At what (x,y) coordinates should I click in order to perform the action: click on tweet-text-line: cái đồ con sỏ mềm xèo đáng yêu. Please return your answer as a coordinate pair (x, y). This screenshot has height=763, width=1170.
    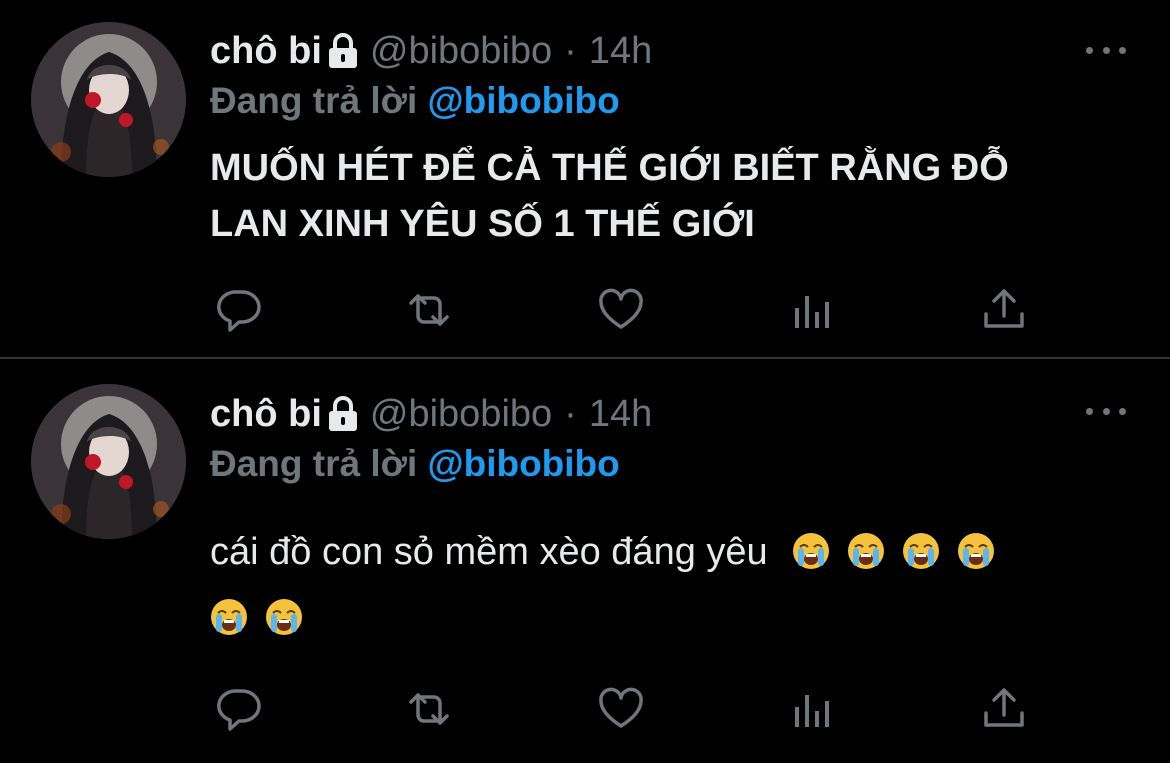
    Looking at the image, I should click on (489, 552).